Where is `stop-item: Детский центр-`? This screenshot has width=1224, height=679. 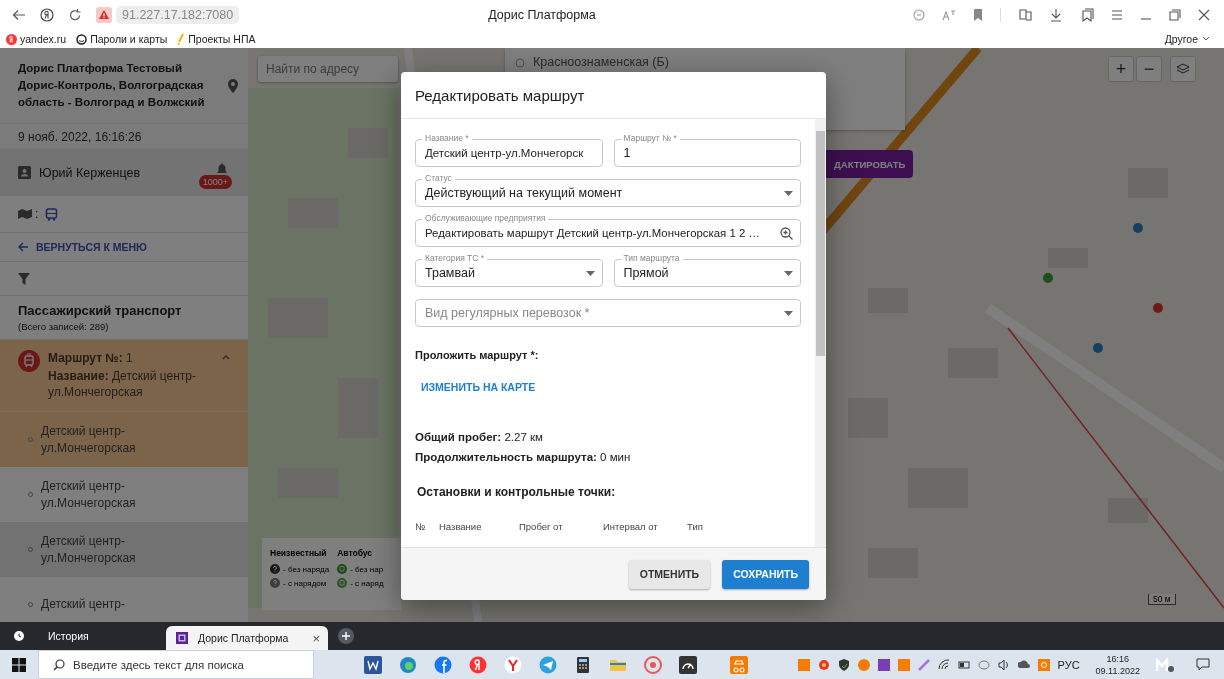
stop-item: Детский центр- is located at coordinates (124, 599).